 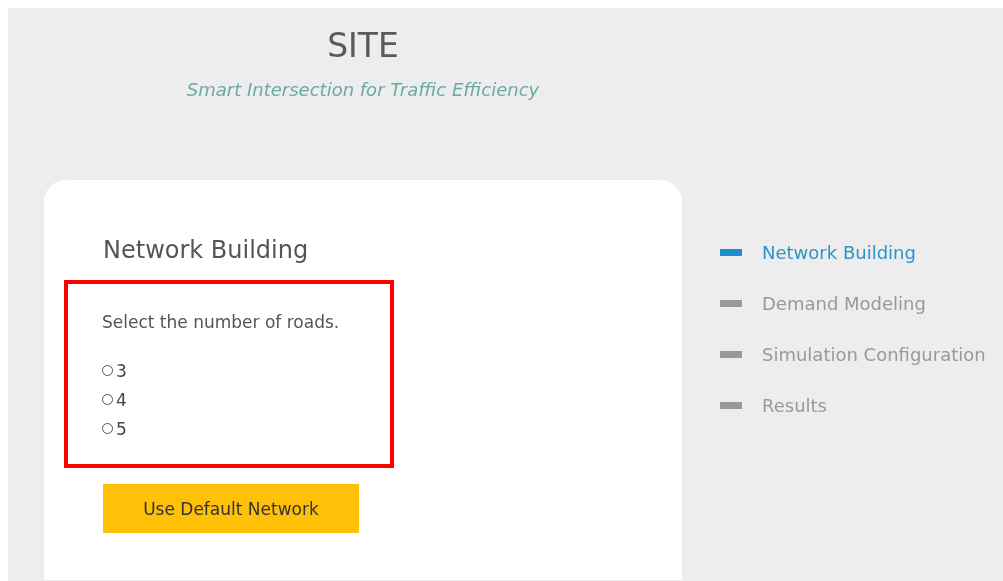 What do you see at coordinates (221, 322) in the screenshot?
I see `question-text: Select the number of roads.` at bounding box center [221, 322].